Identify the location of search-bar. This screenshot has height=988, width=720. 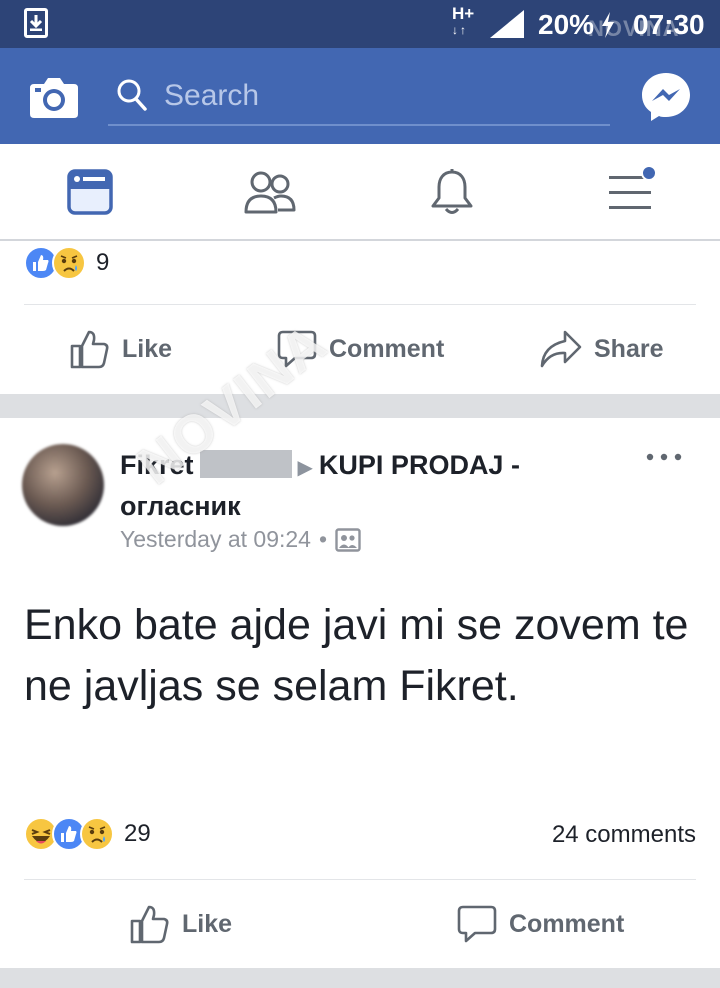
(359, 96).